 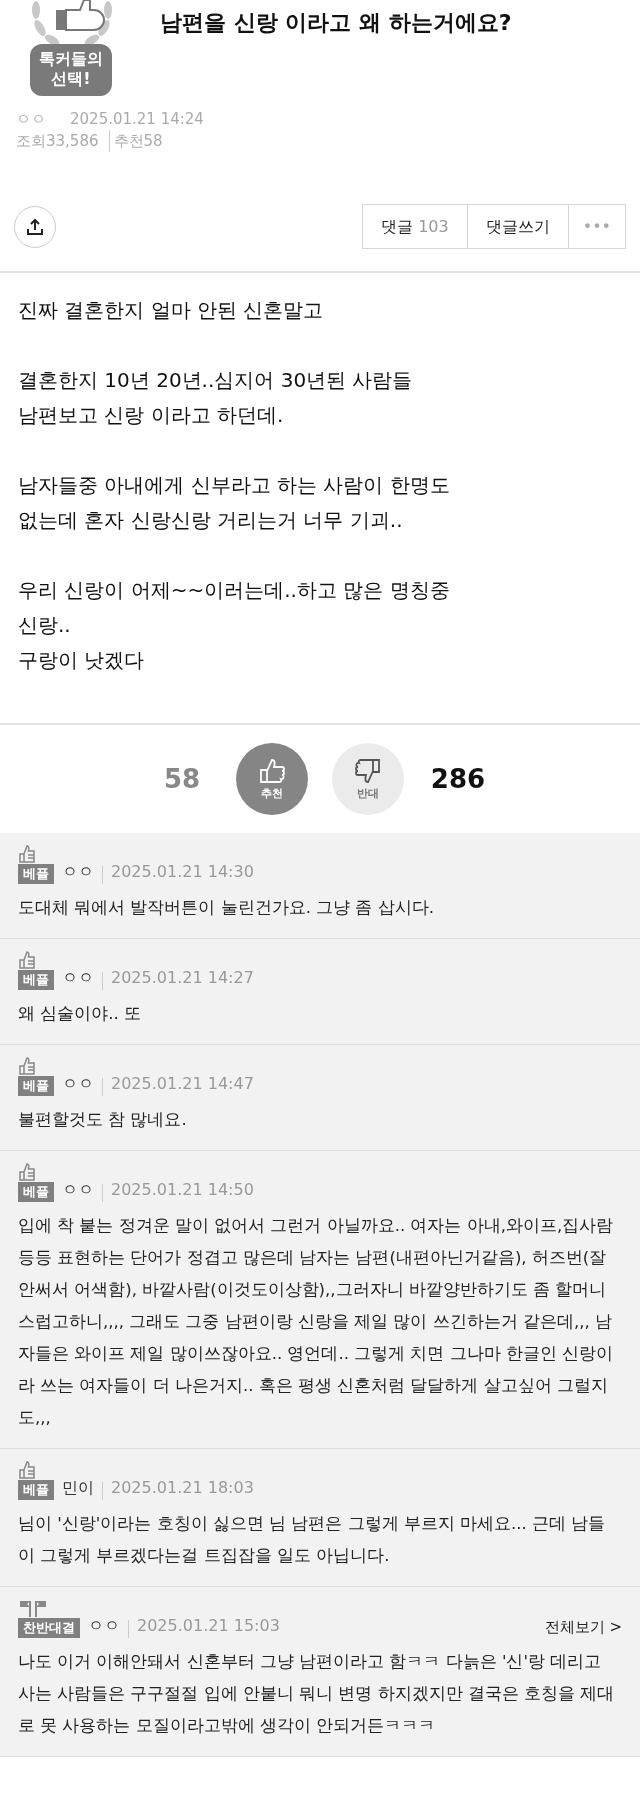 What do you see at coordinates (415, 226) in the screenshot?
I see `comments-button: 댓글 103` at bounding box center [415, 226].